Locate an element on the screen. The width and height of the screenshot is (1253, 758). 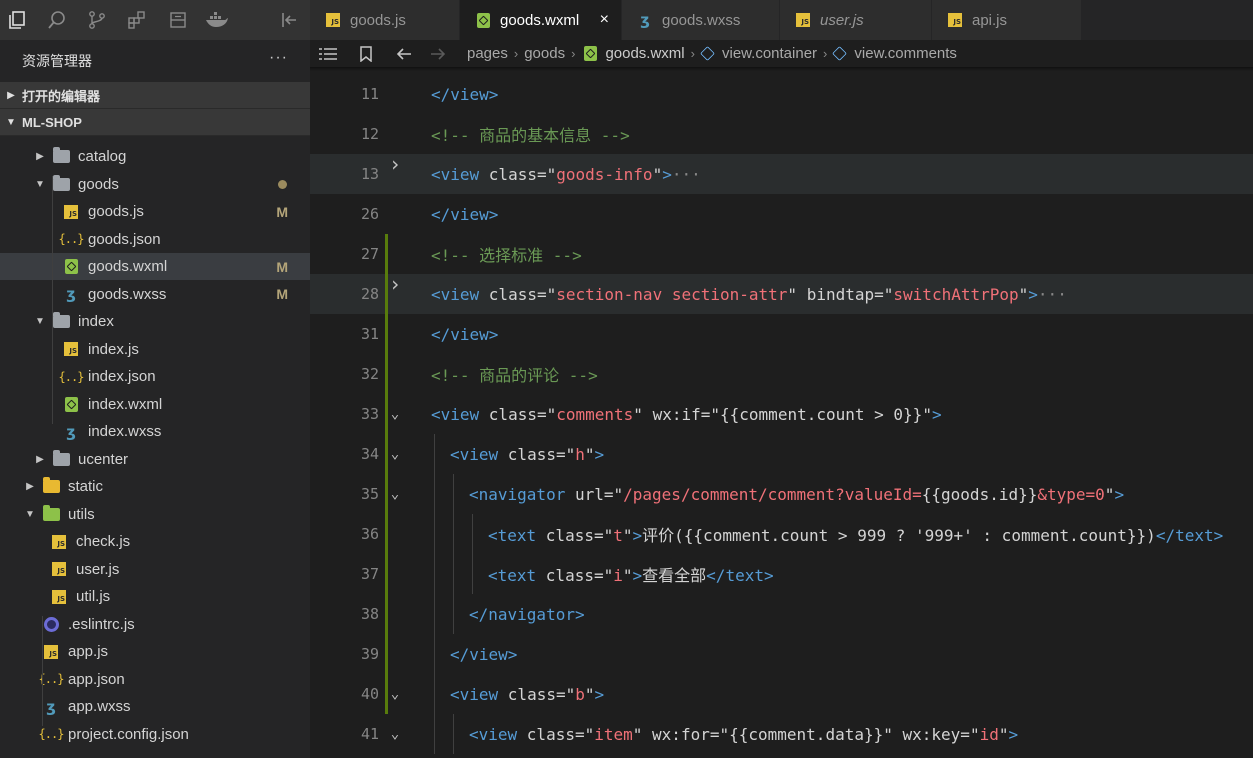
forward-arrow-icon is located at coordinates (438, 54).